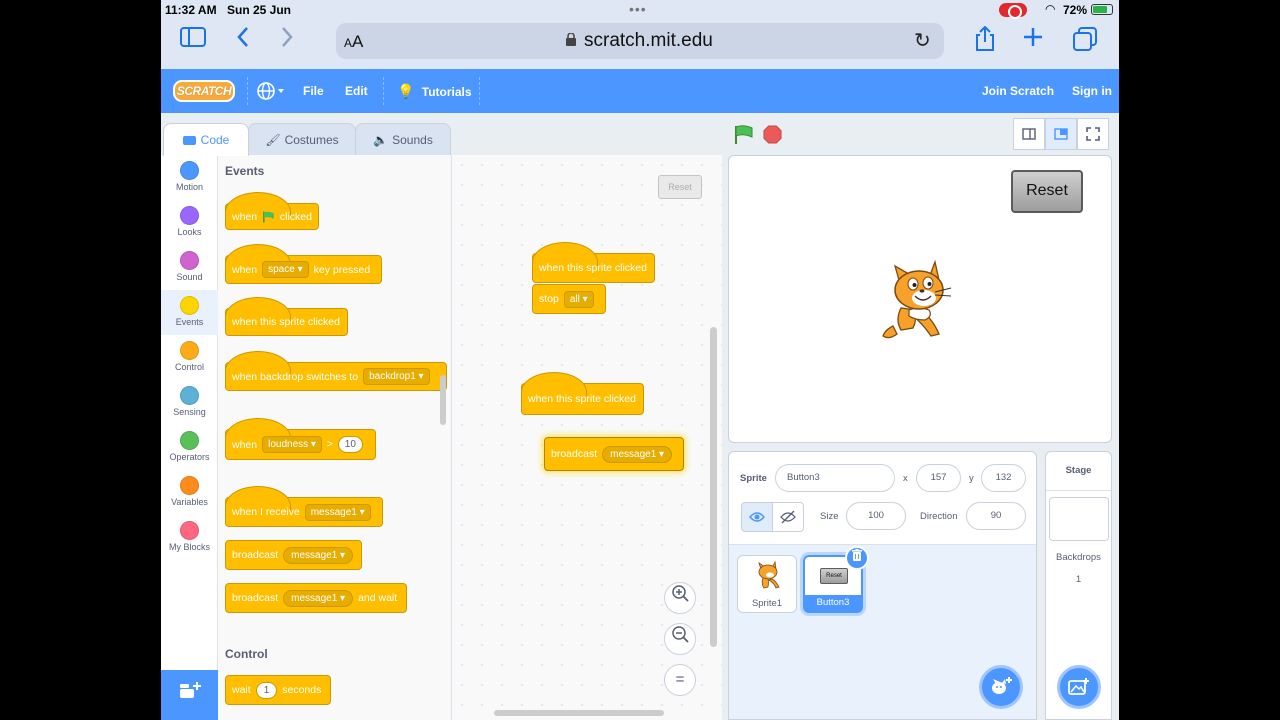  Describe the element at coordinates (1075, 10) in the screenshot. I see `battery-percent: 72%` at that location.